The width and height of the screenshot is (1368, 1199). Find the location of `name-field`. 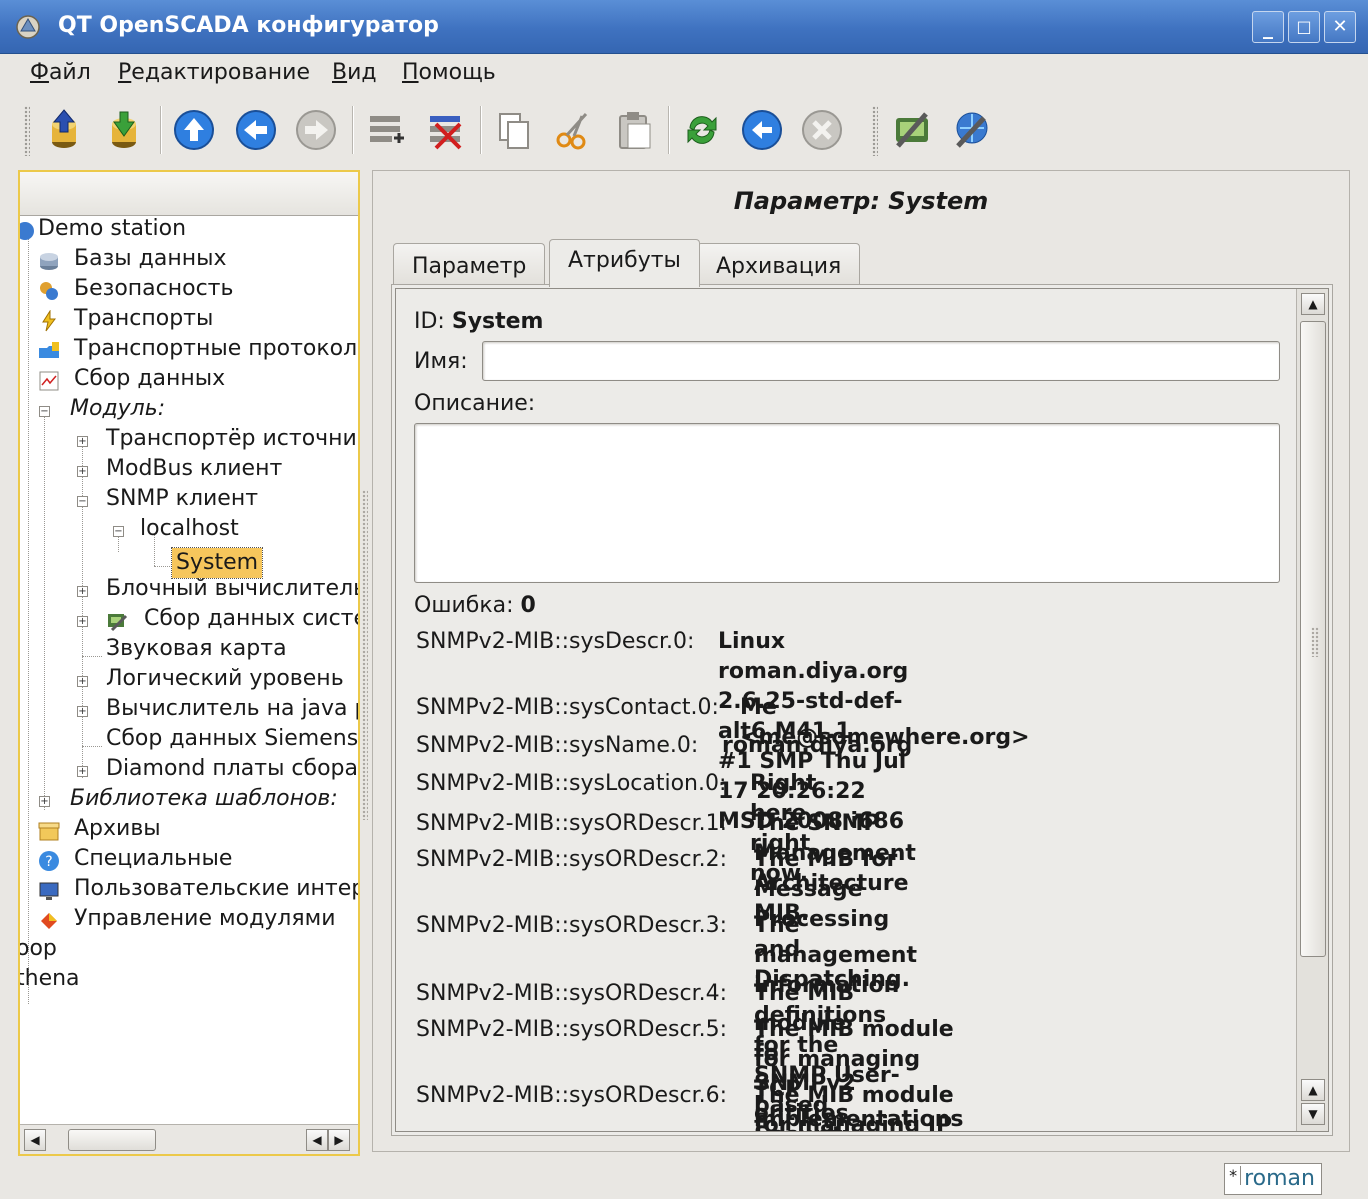

name-field is located at coordinates (881, 361).